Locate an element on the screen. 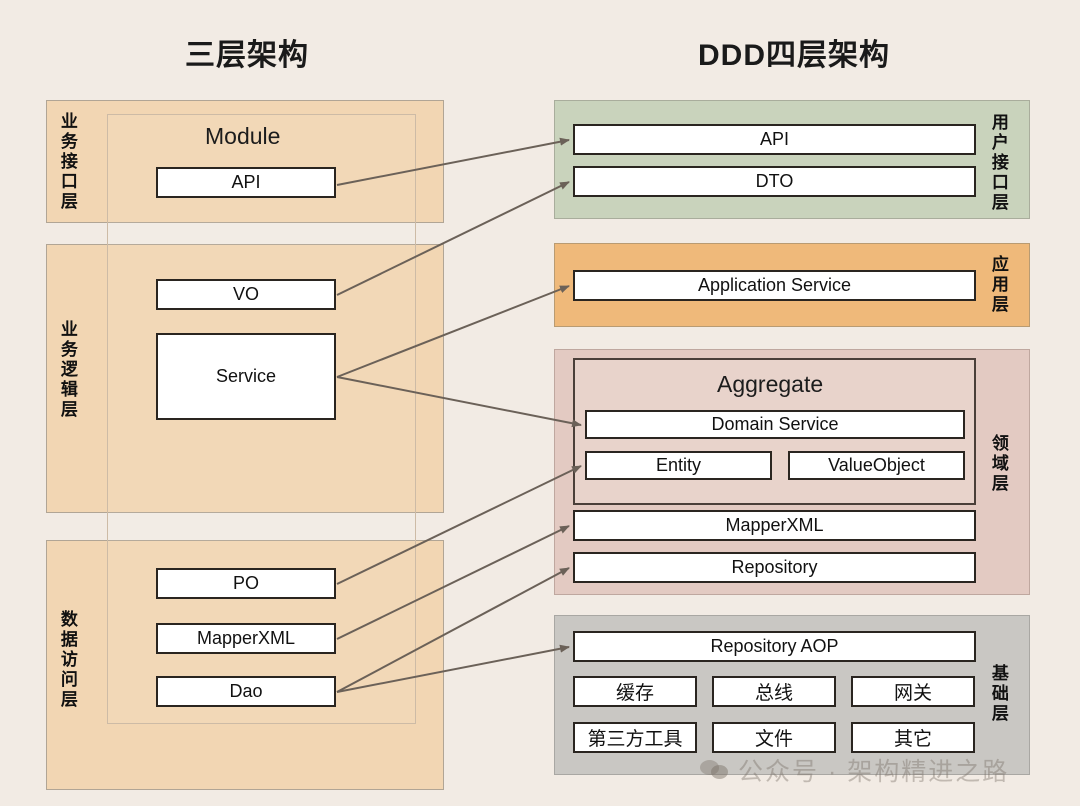 This screenshot has width=1080, height=806. ddd-box-repository: Repository is located at coordinates (774, 567).